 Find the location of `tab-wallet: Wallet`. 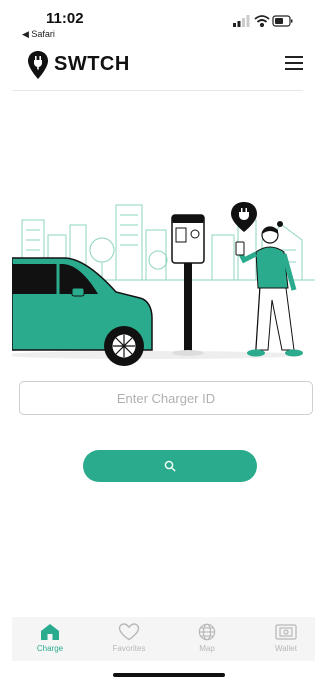

tab-wallet: Wallet is located at coordinates (286, 642).